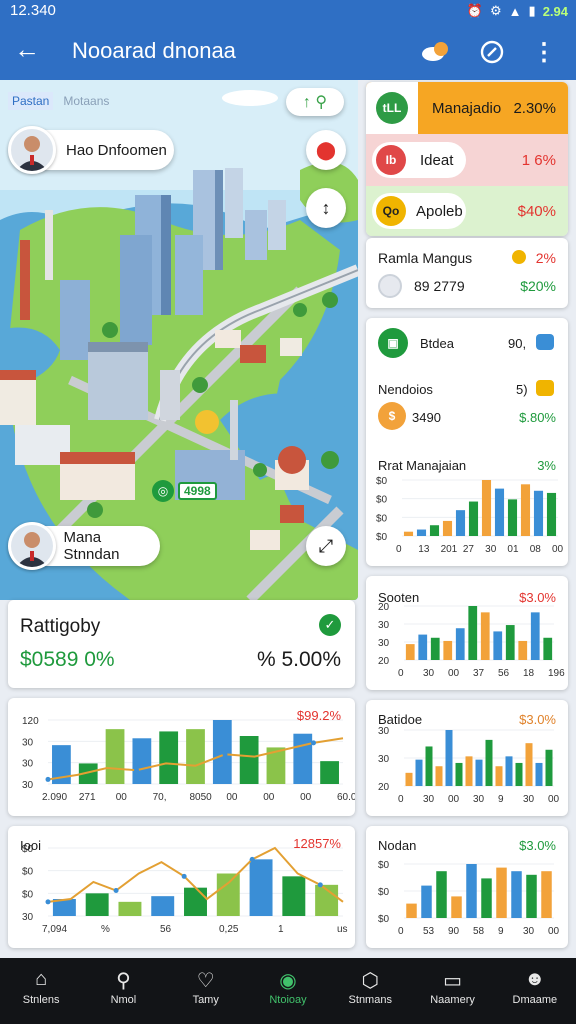 The image size is (576, 1024). Describe the element at coordinates (479, 673) in the screenshot. I see `x-tick-label: 37` at that location.